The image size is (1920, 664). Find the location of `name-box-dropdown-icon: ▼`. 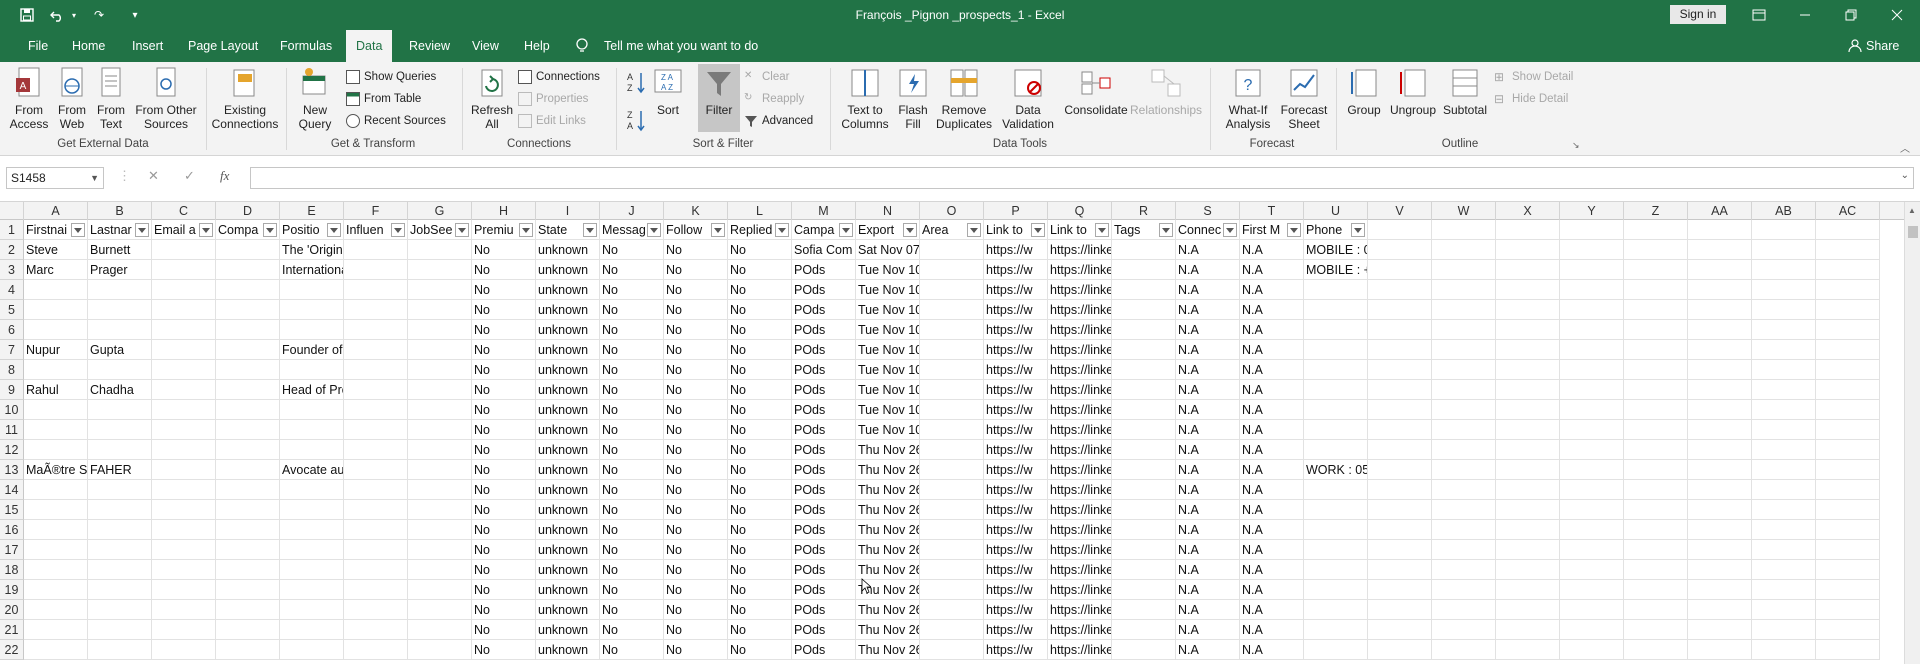

name-box-dropdown-icon: ▼ is located at coordinates (94, 178).